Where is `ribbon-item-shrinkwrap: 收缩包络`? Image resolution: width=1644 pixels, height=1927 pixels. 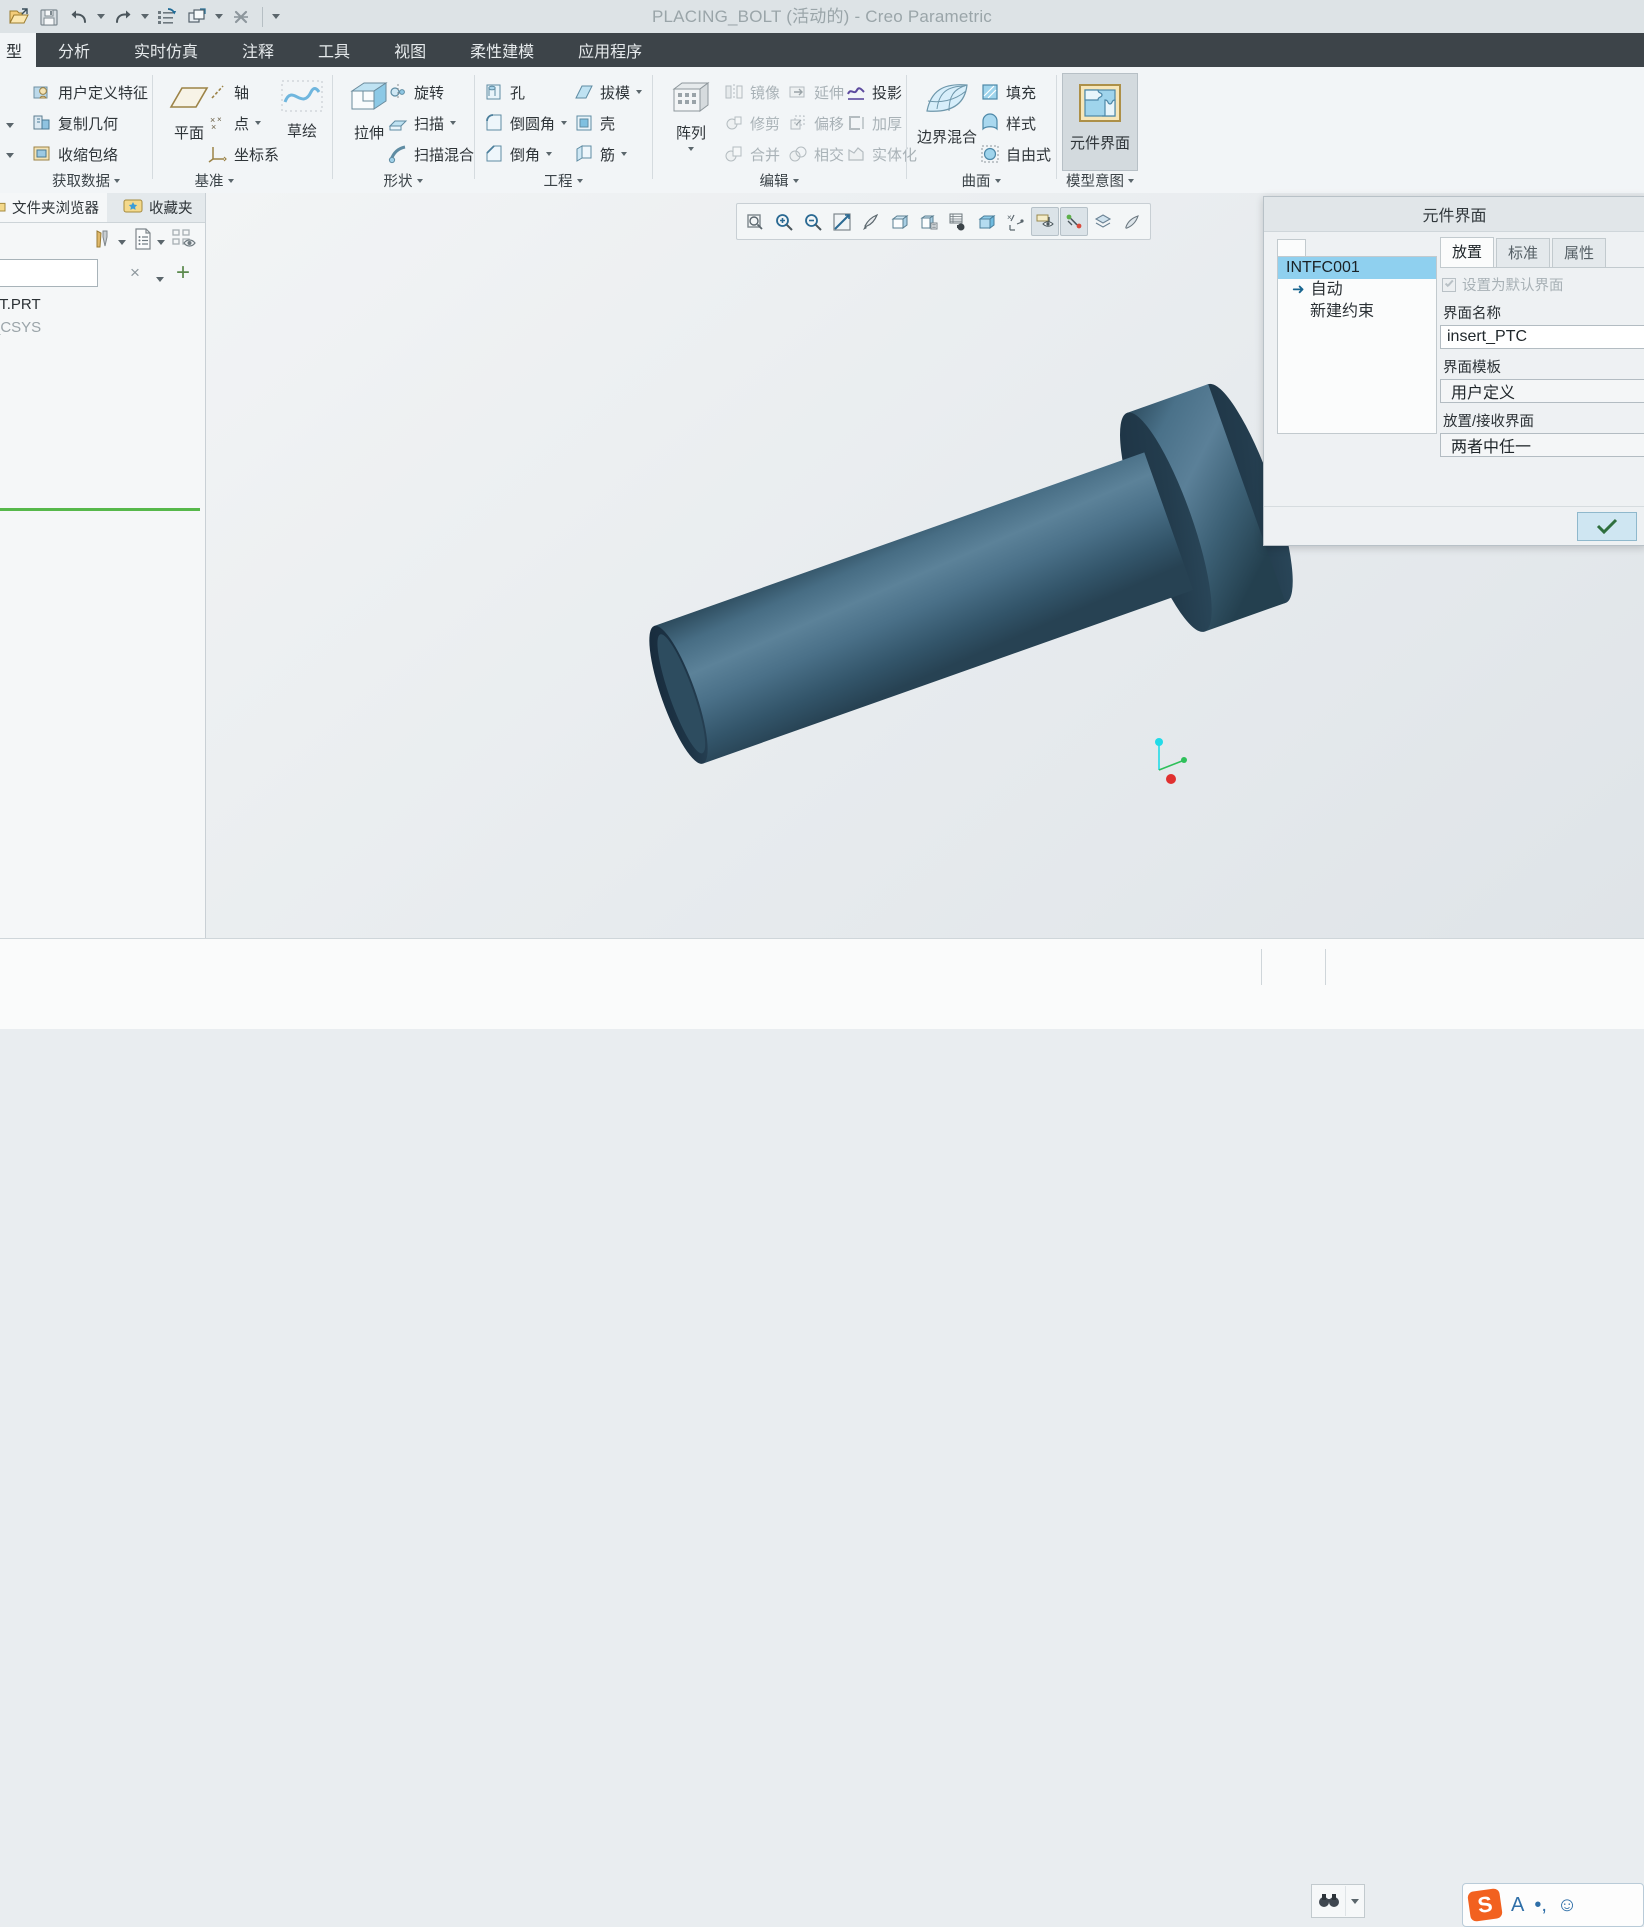
ribbon-item-shrinkwrap: 收缩包络 is located at coordinates (75, 154).